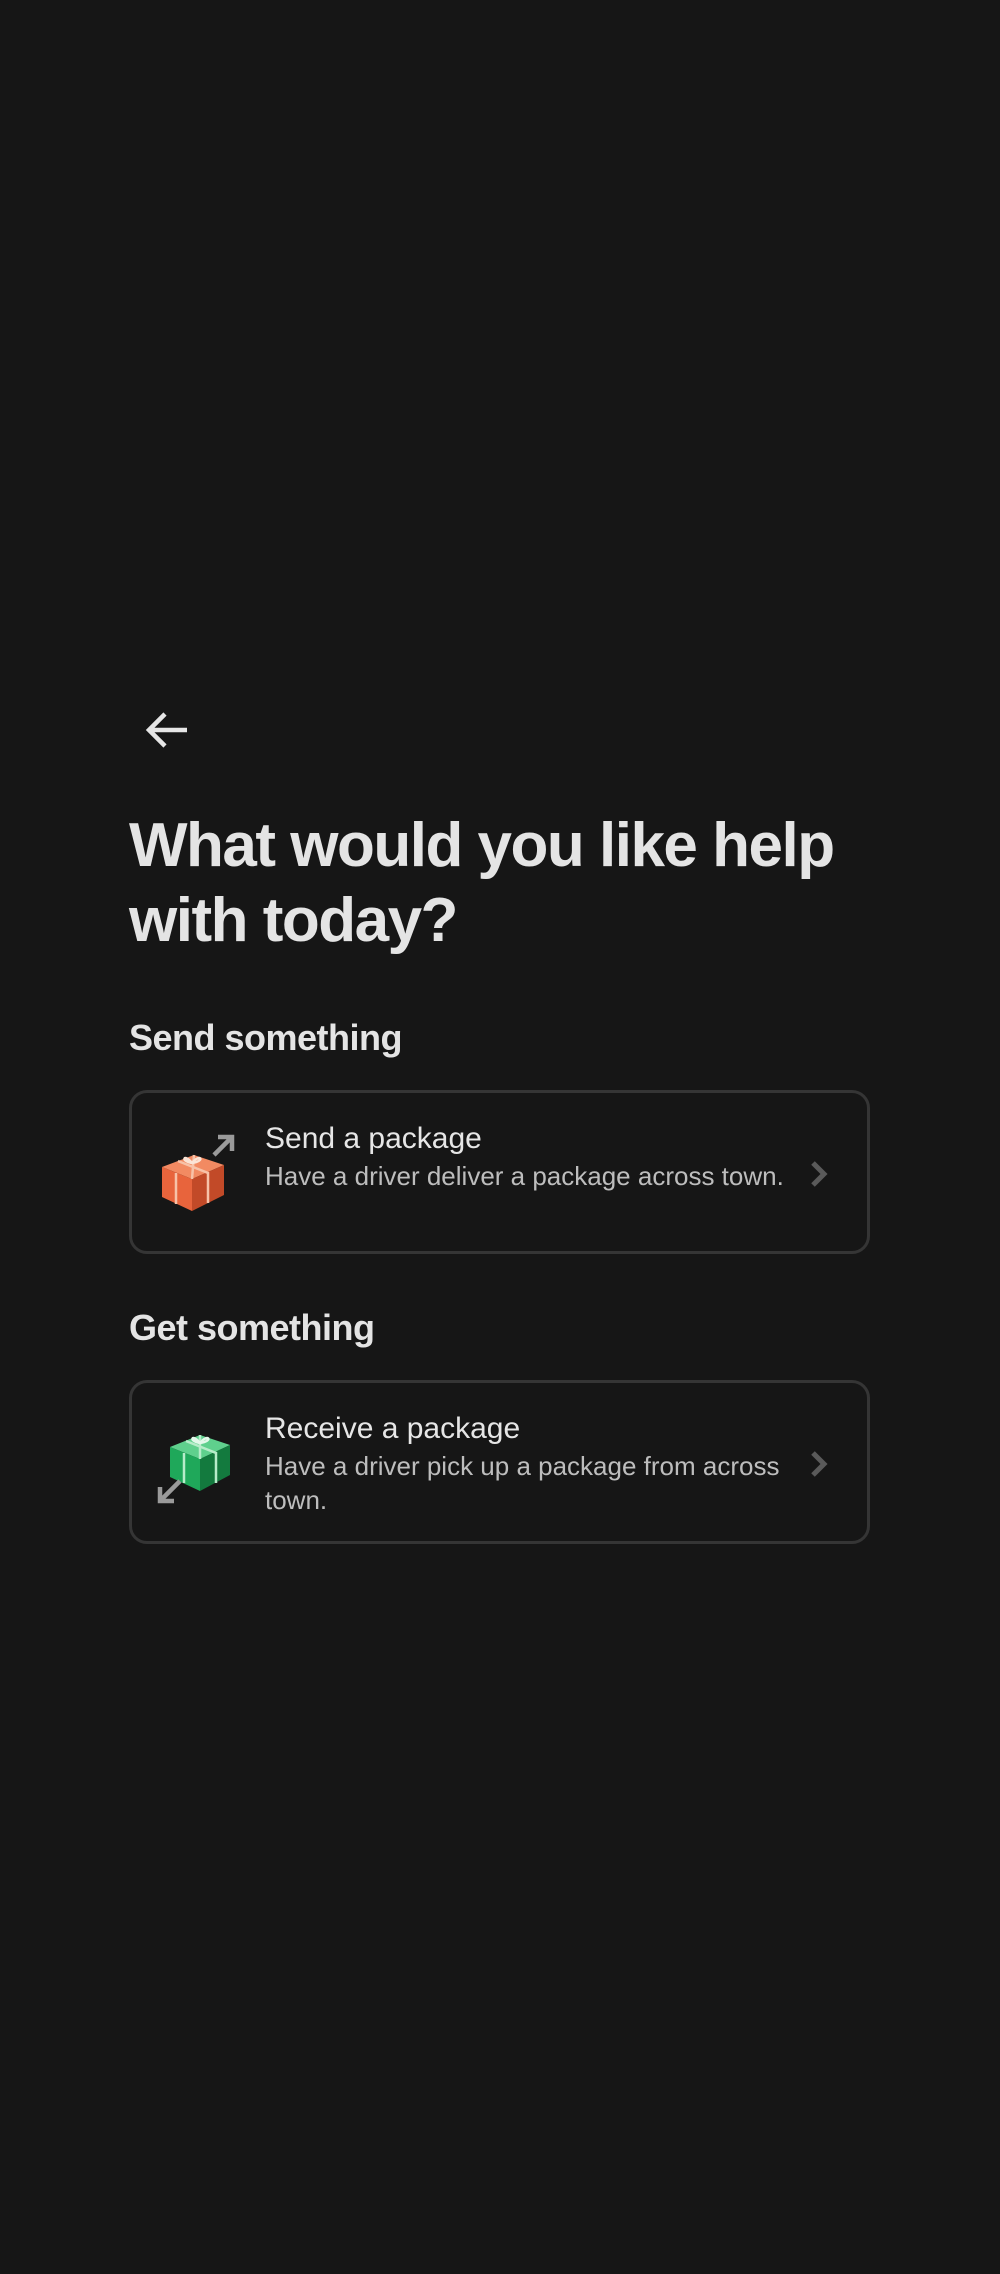  Describe the element at coordinates (193, 1469) in the screenshot. I see `receive-package-icon` at that location.